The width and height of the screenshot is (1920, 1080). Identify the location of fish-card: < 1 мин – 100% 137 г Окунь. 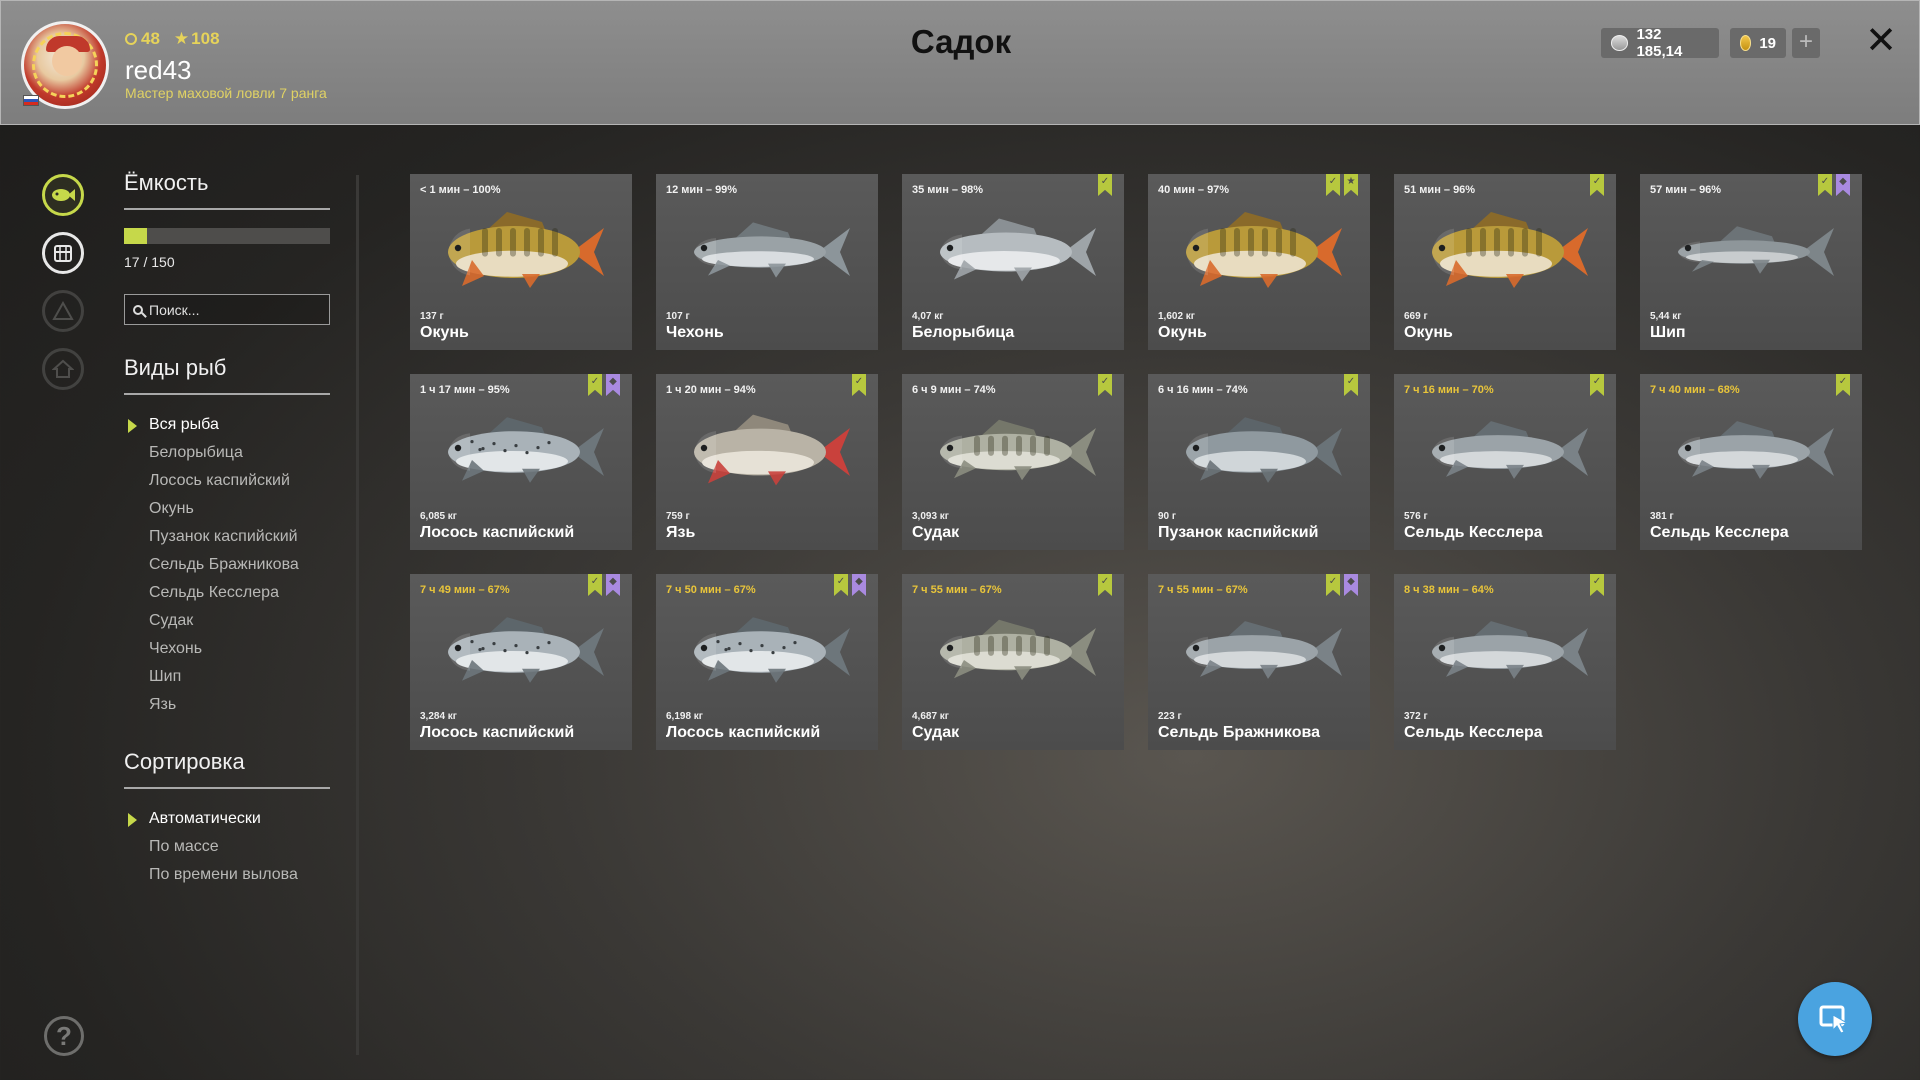
(521, 262).